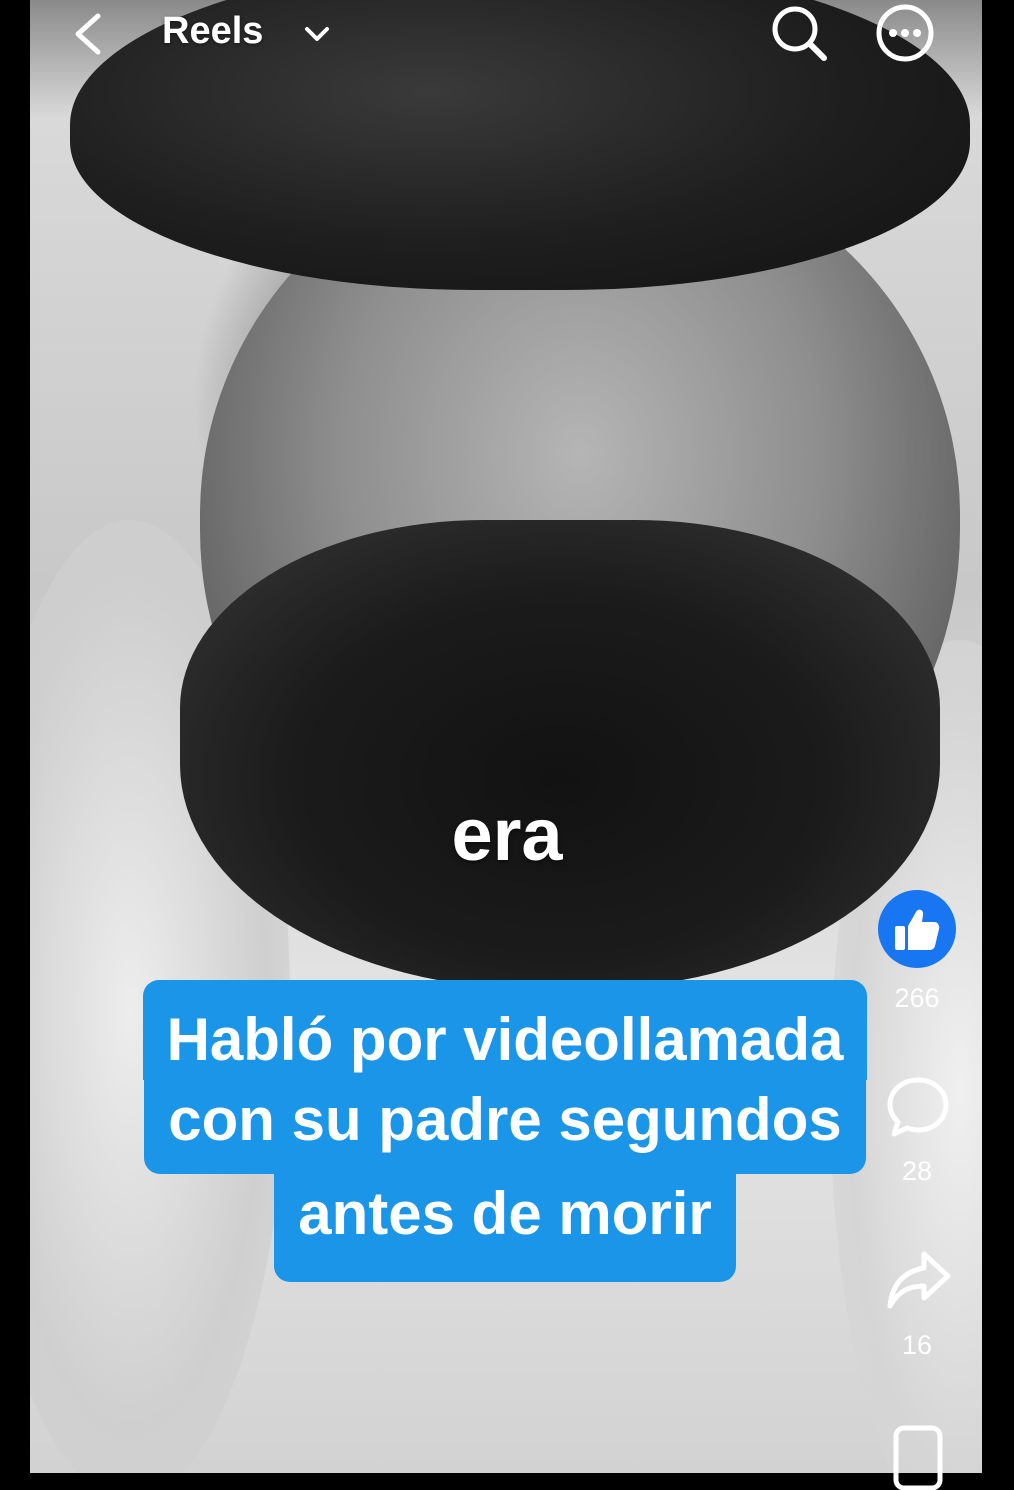 The image size is (1014, 1490). What do you see at coordinates (917, 1171) in the screenshot?
I see `comment-count: 28` at bounding box center [917, 1171].